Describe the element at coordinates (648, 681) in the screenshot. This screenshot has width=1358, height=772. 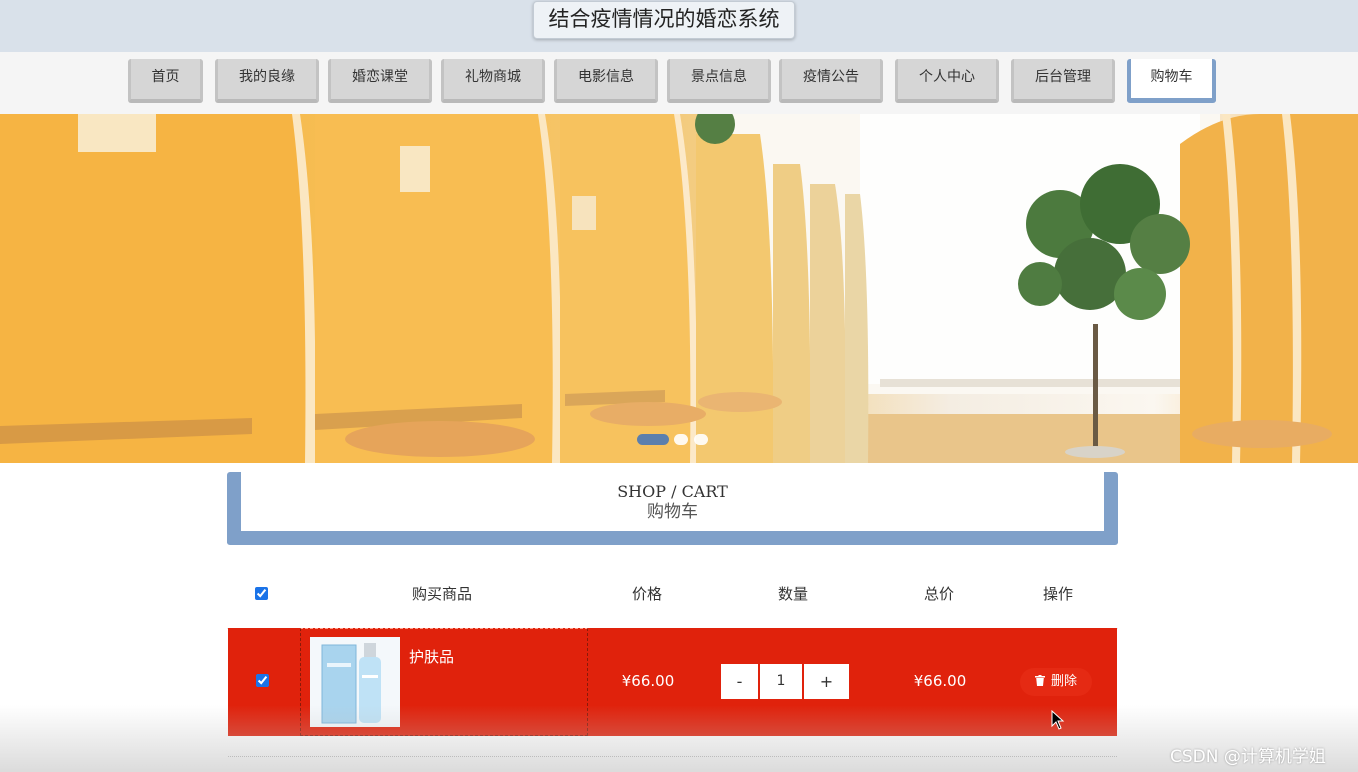
I see `product-price: ¥66.00` at that location.